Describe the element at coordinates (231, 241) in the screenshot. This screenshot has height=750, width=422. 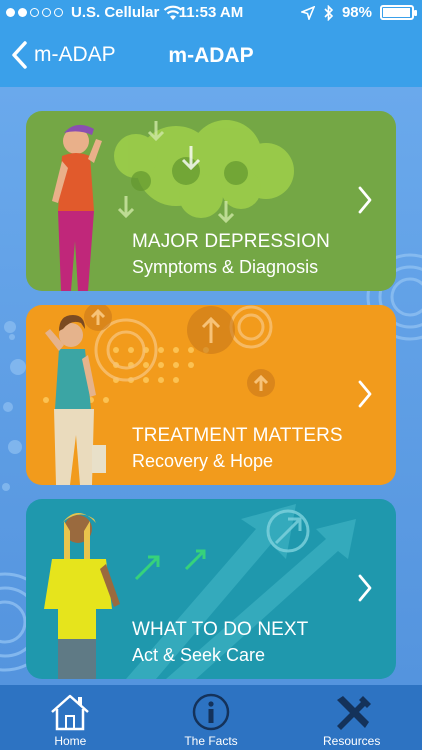
I see `card-title: MAJOR DEPRESSION` at that location.